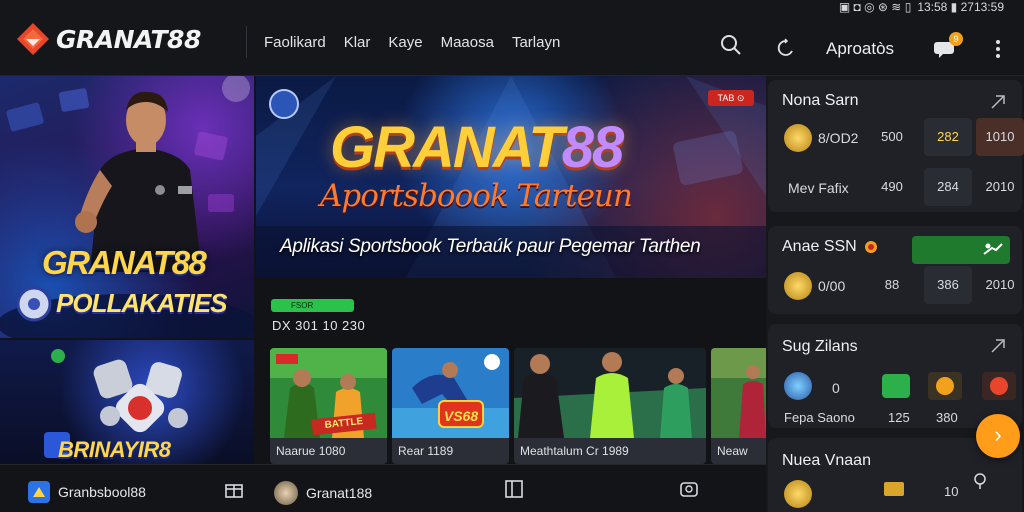  Describe the element at coordinates (836, 388) in the screenshot. I see `score-zero: 0` at that location.